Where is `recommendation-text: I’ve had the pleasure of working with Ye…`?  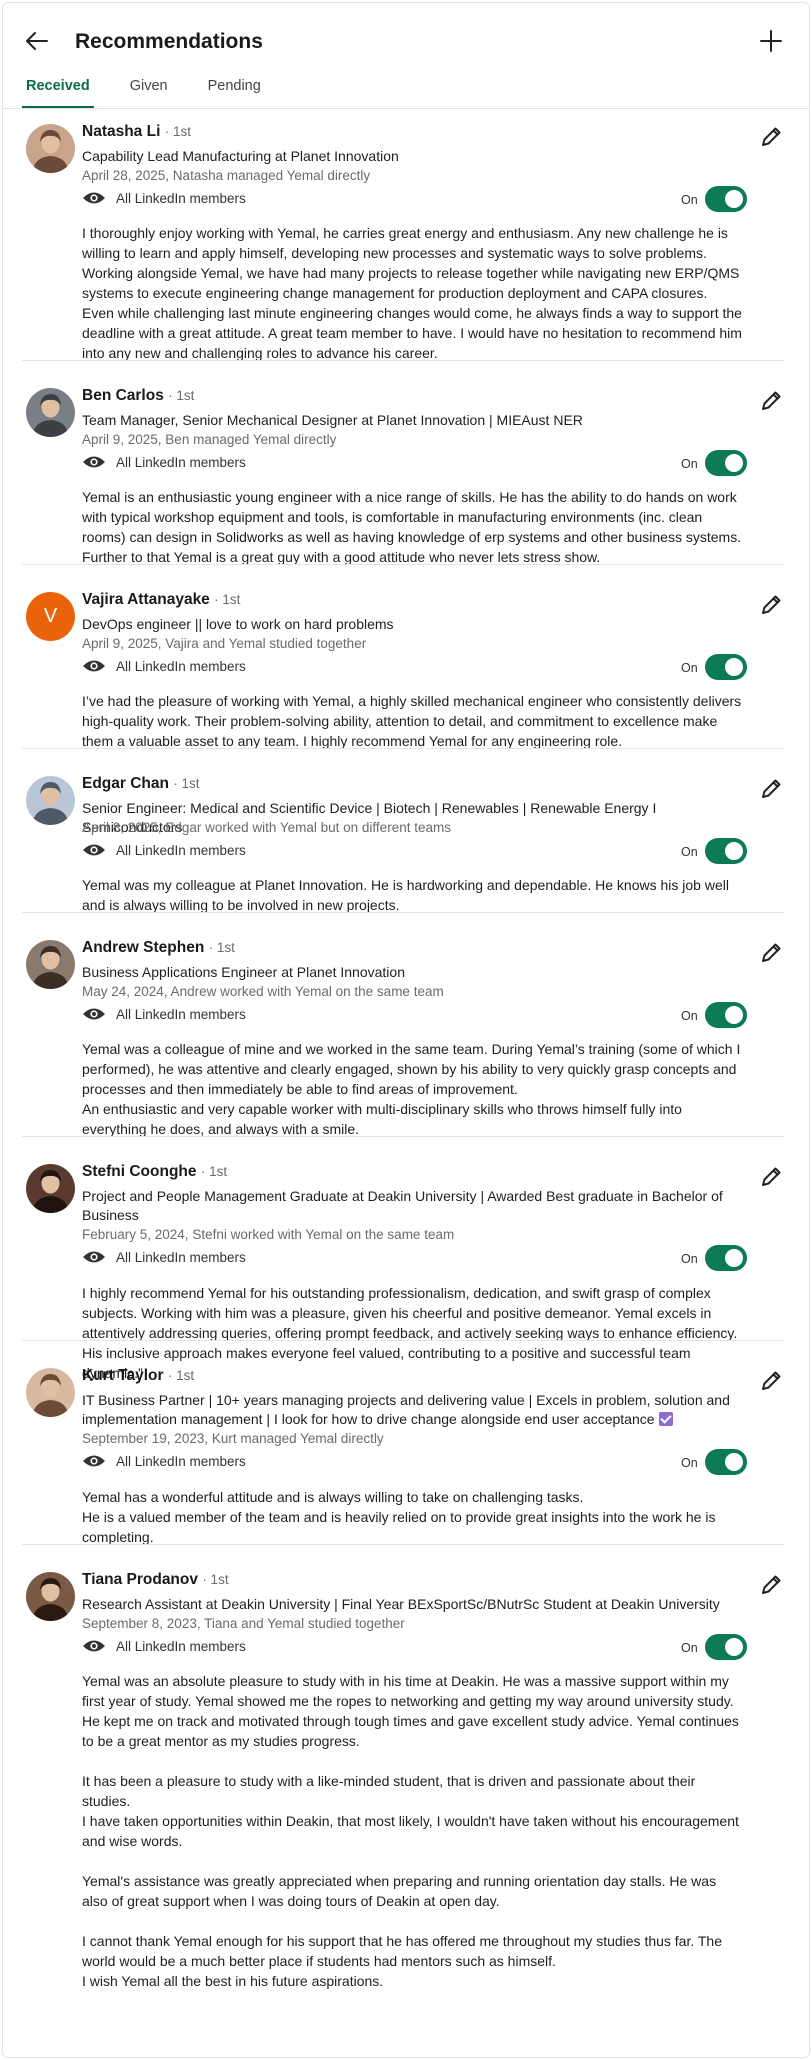 recommendation-text: I’ve had the pleasure of working with Ye… is located at coordinates (412, 721).